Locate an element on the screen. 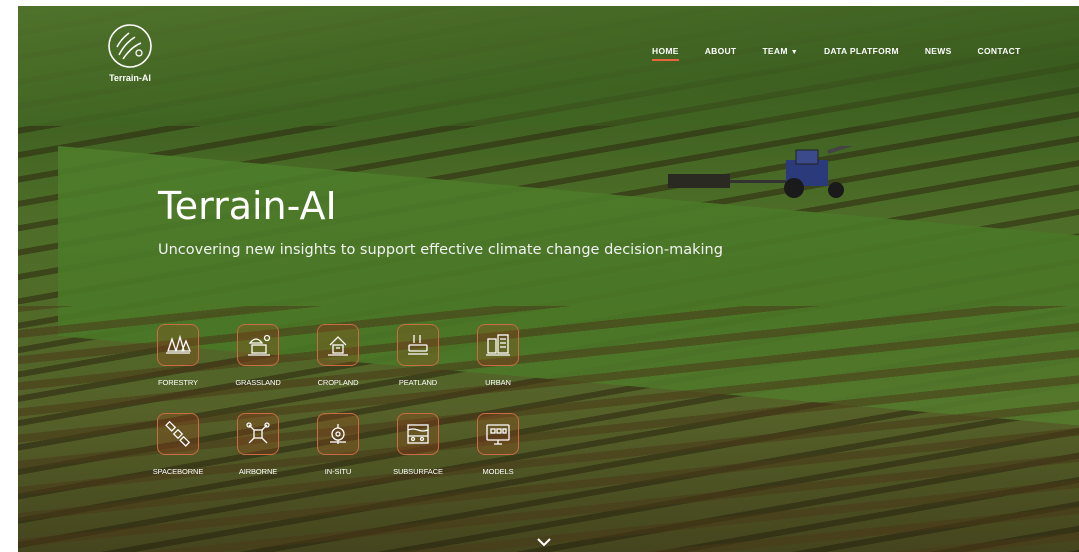 The height and width of the screenshot is (552, 1079). category-grassland: GRASSLAND is located at coordinates (258, 355).